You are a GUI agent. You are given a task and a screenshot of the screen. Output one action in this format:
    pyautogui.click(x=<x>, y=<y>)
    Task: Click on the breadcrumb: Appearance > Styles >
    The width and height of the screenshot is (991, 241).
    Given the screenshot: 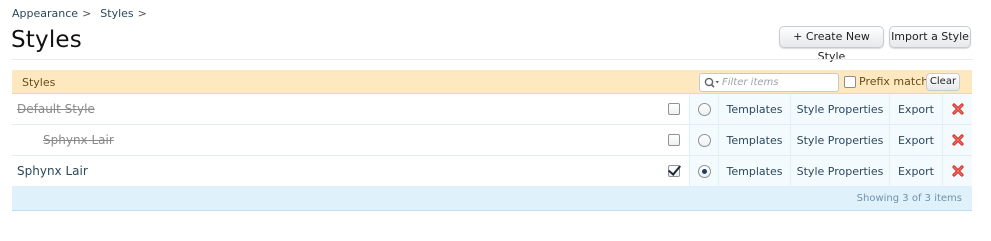 What is the action you would take?
    pyautogui.click(x=84, y=13)
    